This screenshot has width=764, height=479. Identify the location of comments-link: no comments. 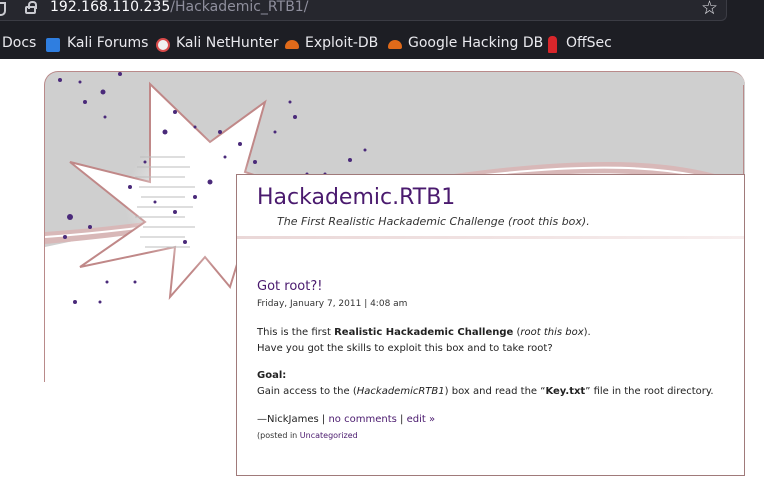
(362, 419).